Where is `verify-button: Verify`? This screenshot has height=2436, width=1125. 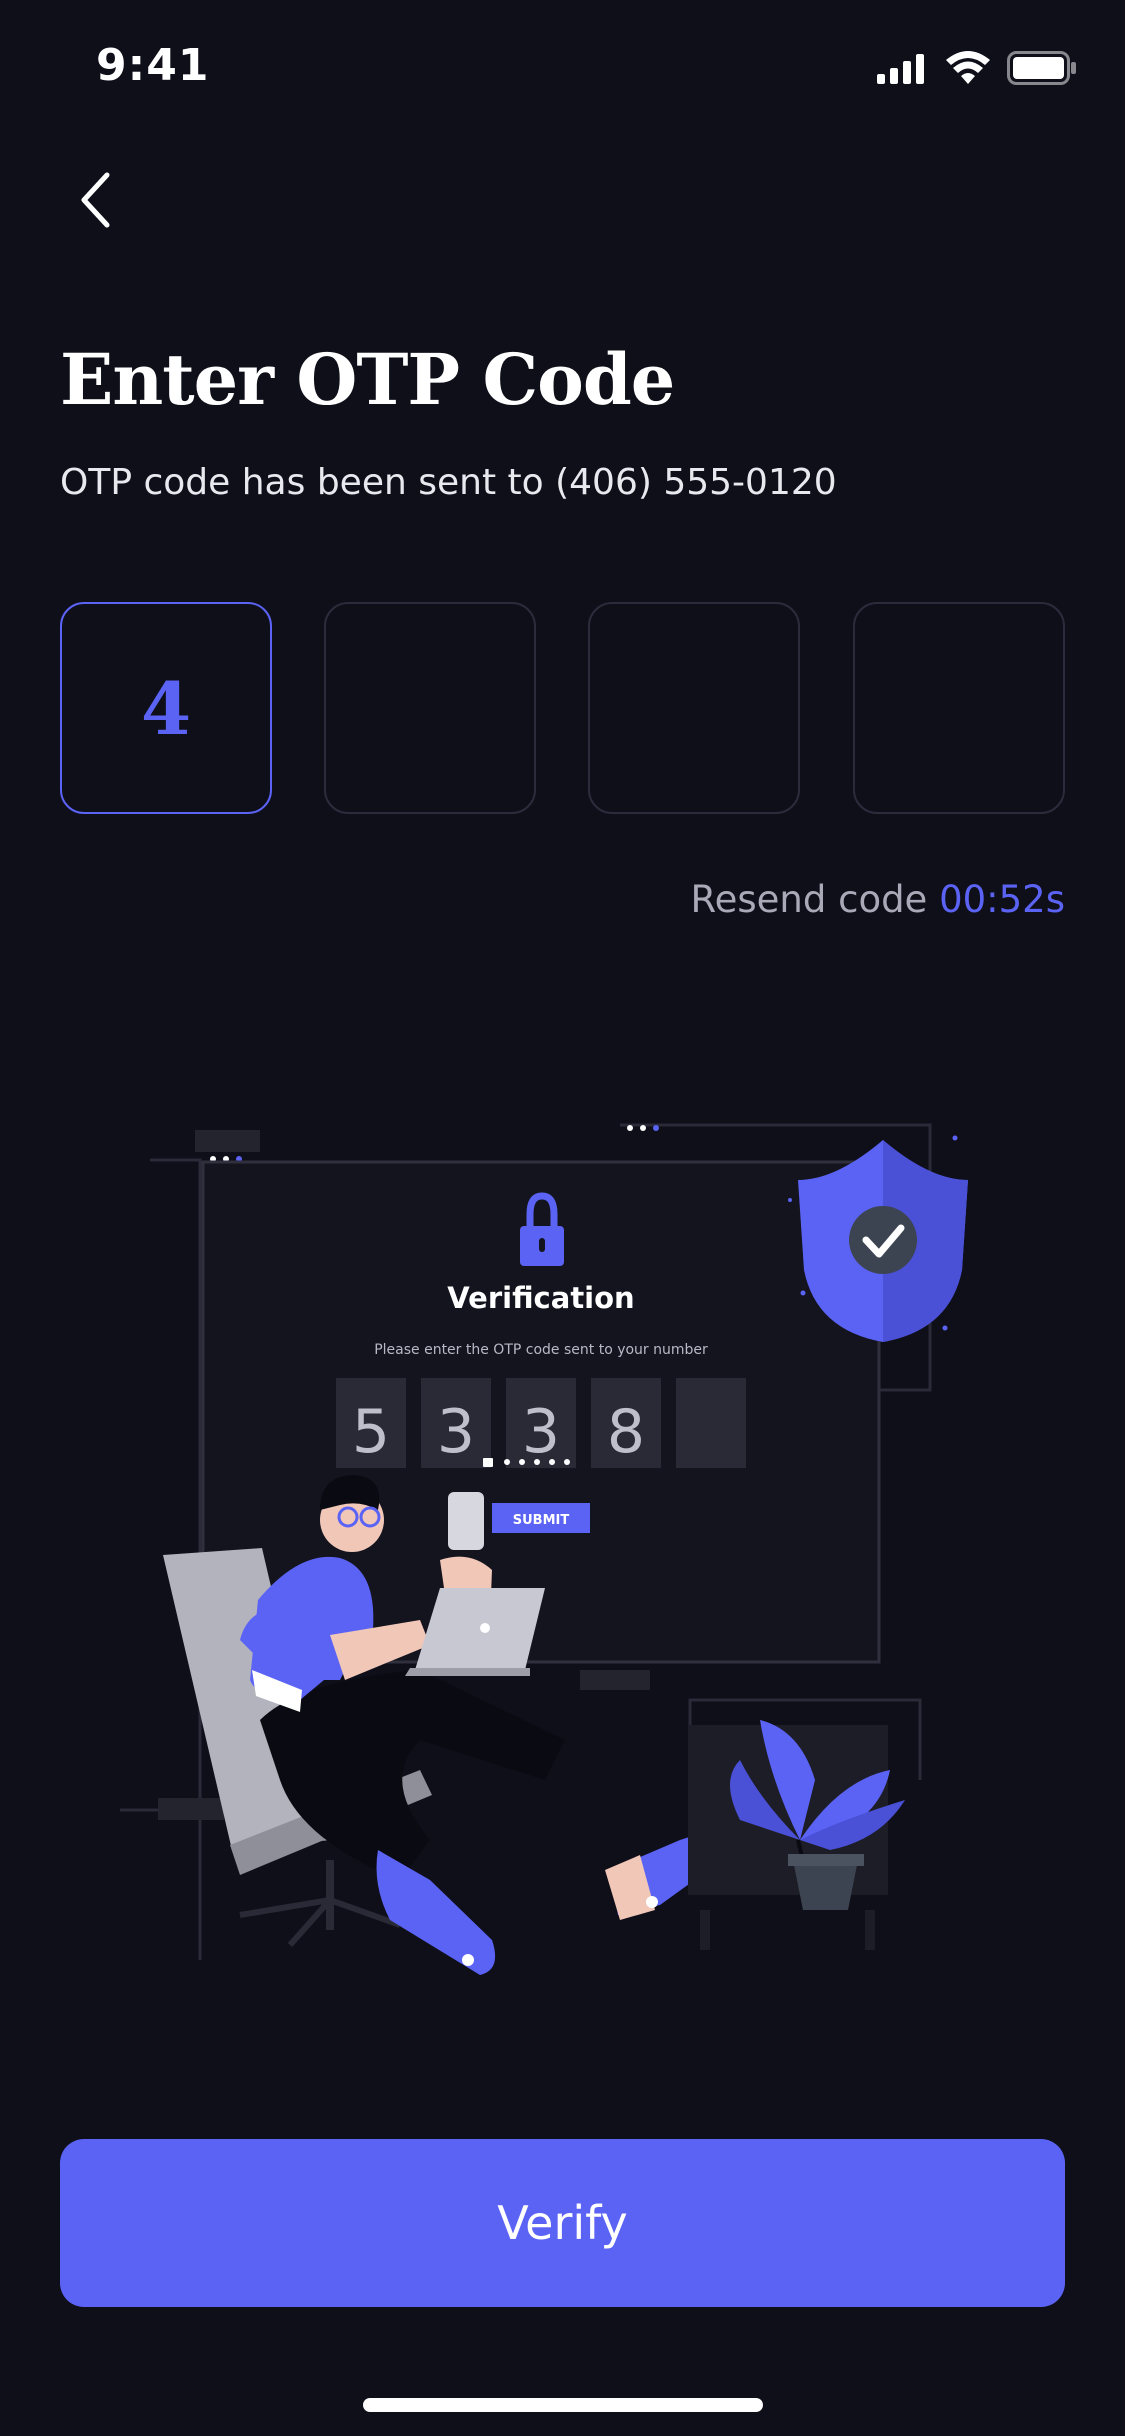 verify-button: Verify is located at coordinates (562, 2223).